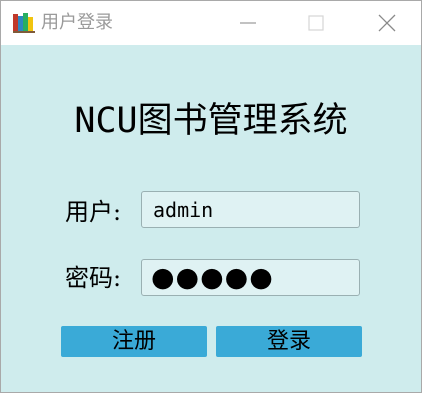  What do you see at coordinates (248, 23) in the screenshot?
I see `minimize-icon` at bounding box center [248, 23].